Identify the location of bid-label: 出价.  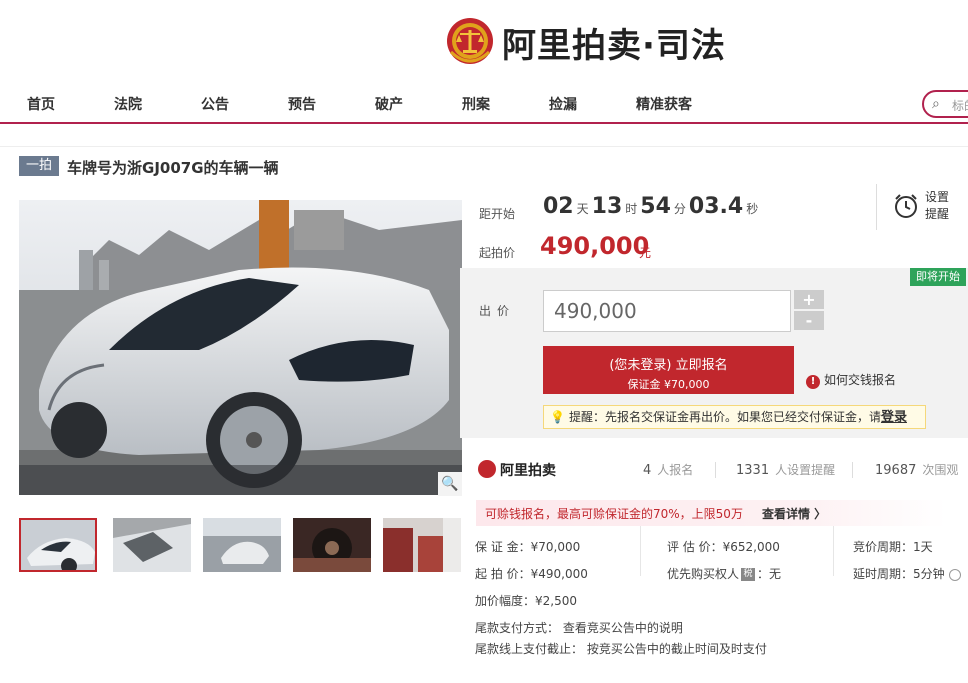
(497, 311).